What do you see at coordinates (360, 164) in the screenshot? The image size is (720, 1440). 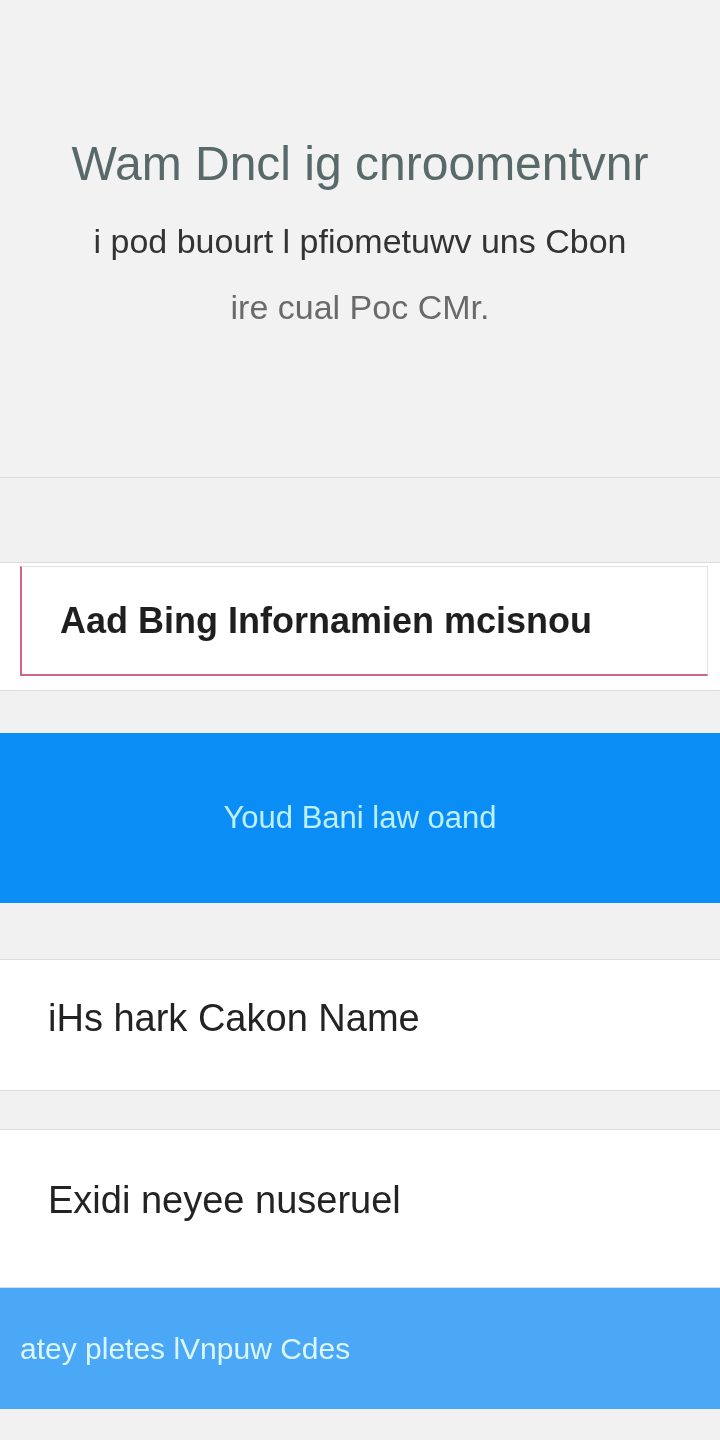 I see `page-title: Wam Dncl ig cnroomentvnr` at bounding box center [360, 164].